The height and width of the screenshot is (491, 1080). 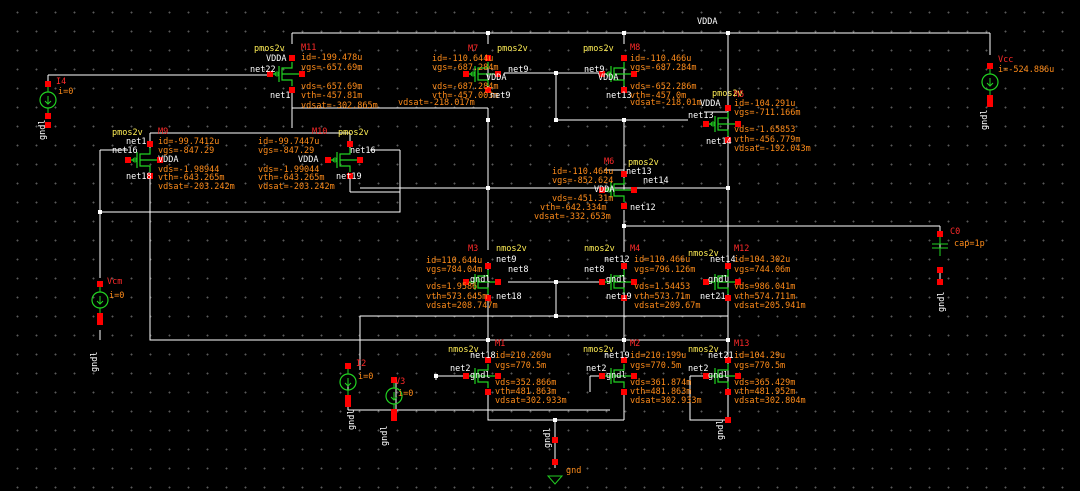 I want to click on m5-symbol, so click(x=722, y=124).